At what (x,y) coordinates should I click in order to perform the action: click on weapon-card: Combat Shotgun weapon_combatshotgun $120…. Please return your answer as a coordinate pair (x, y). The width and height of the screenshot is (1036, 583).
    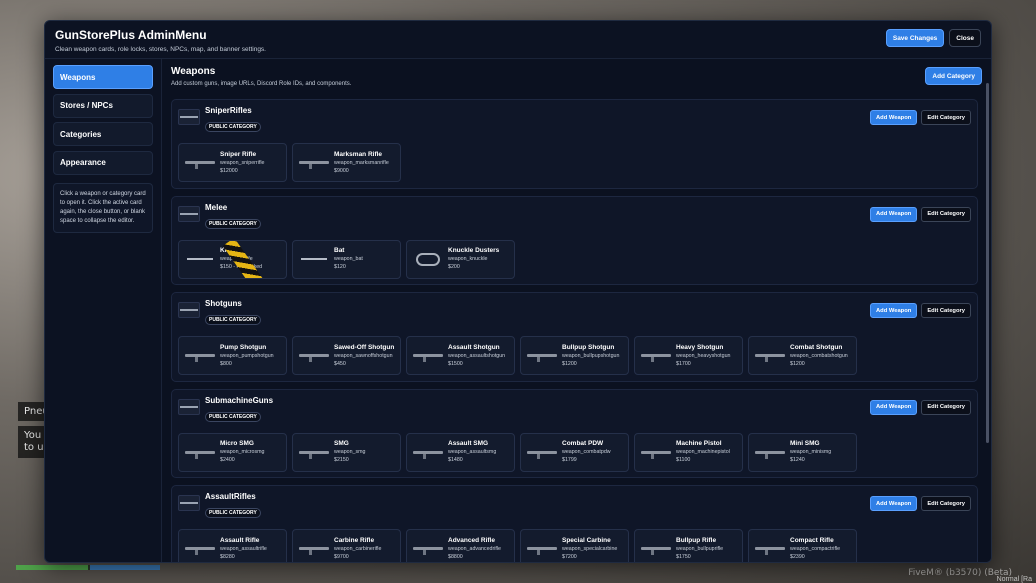
    Looking at the image, I should click on (802, 356).